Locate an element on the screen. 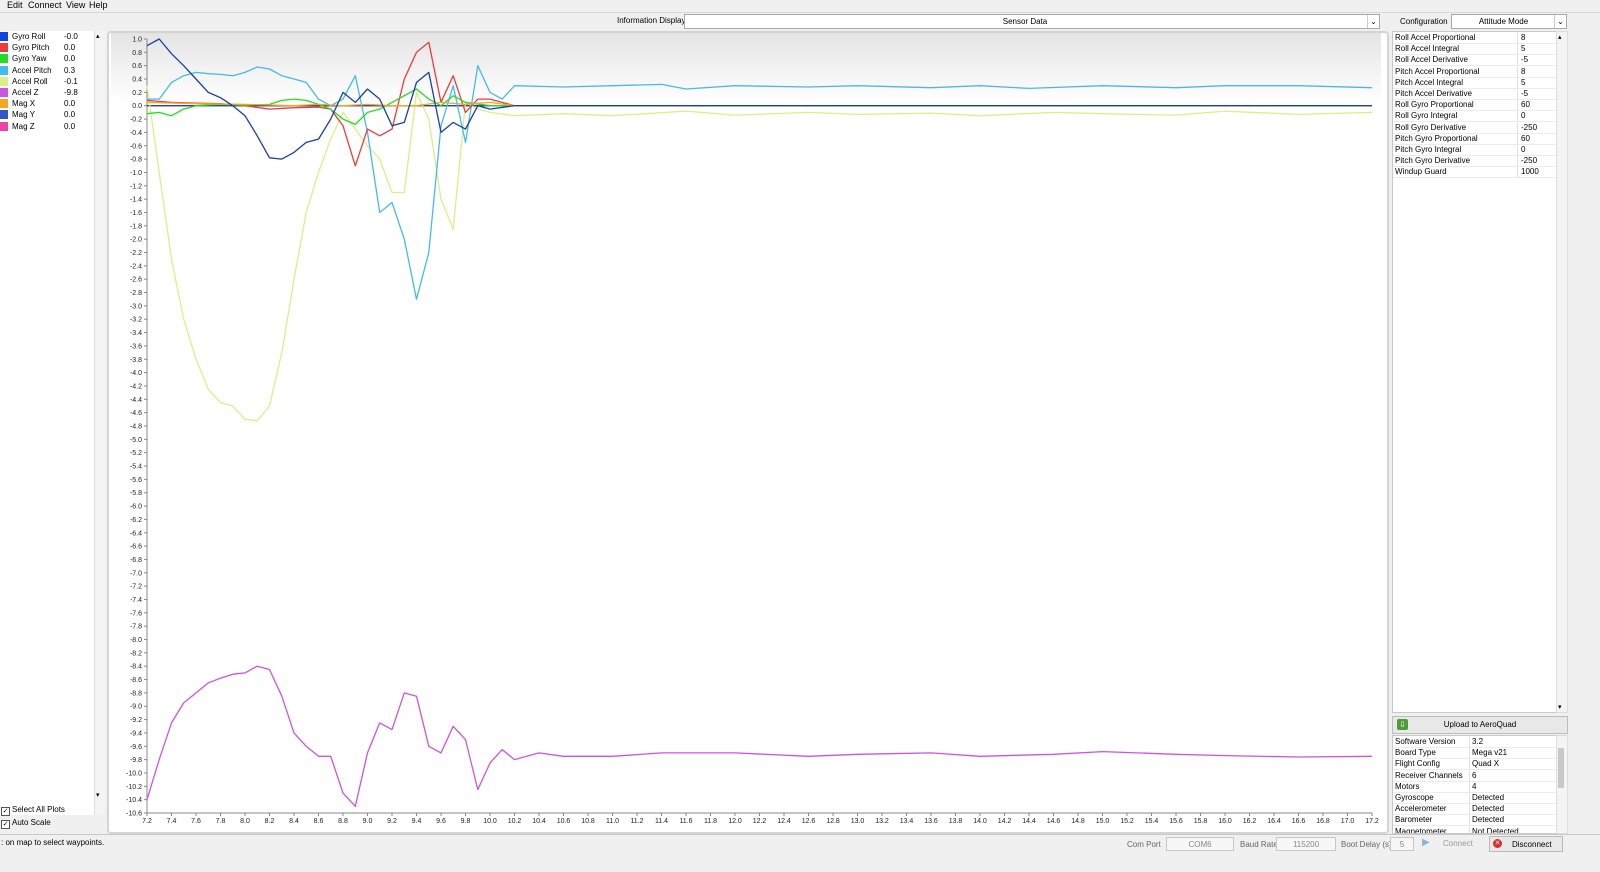  y-tick-label: -3.8 is located at coordinates (136, 360).